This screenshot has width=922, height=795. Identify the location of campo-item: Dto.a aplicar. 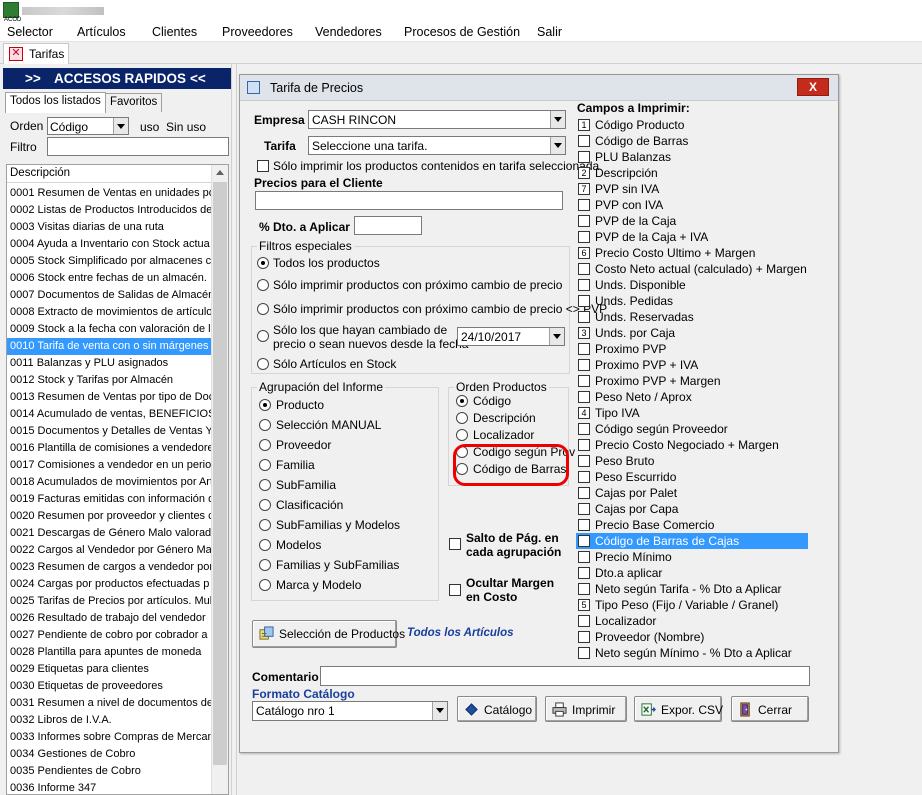
(692, 573).